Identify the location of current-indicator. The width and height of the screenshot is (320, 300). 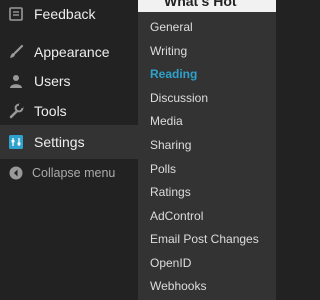
(134, 142).